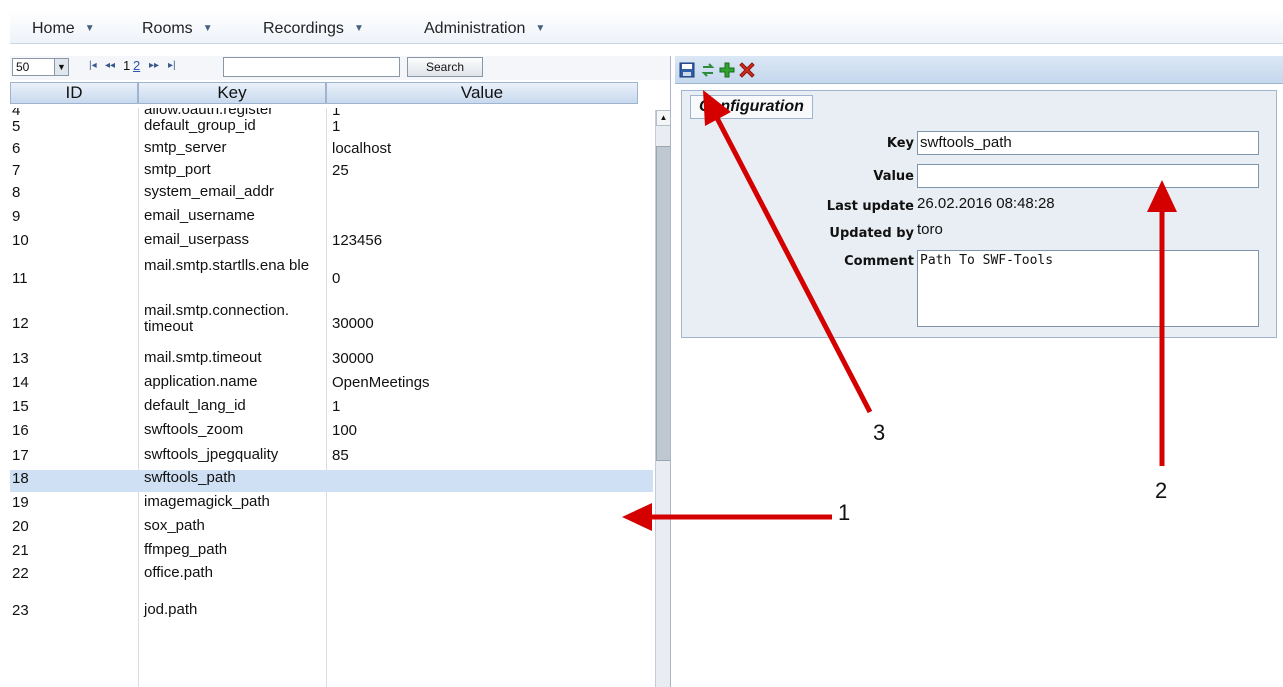 Image resolution: width=1283 pixels, height=687 pixels. Describe the element at coordinates (172, 65) in the screenshot. I see `last-page-icon: ▸|` at that location.